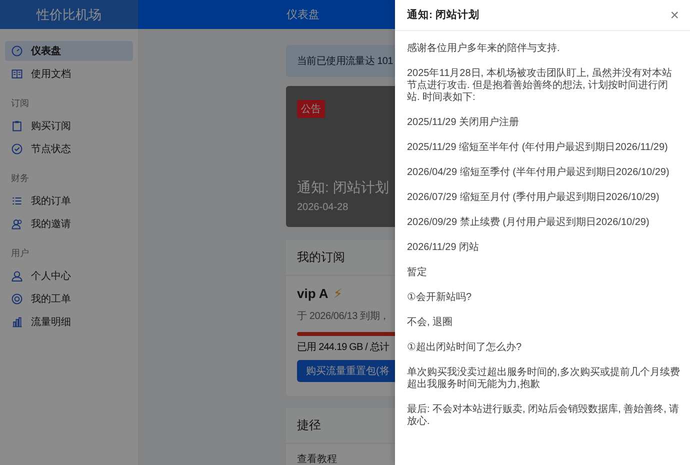 This screenshot has height=465, width=690. What do you see at coordinates (417, 273) in the screenshot?
I see `notice-paragraph: 暂定` at bounding box center [417, 273].